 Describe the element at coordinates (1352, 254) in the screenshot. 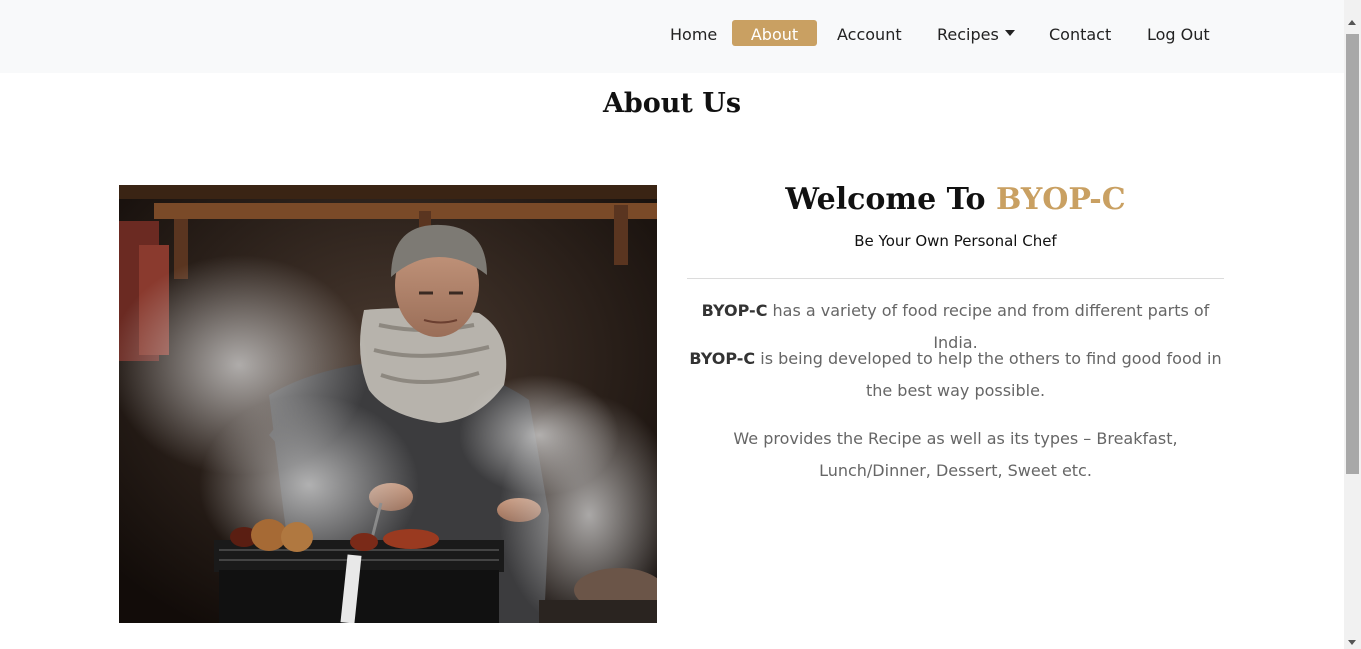

I see `scrollbar-thumb` at that location.